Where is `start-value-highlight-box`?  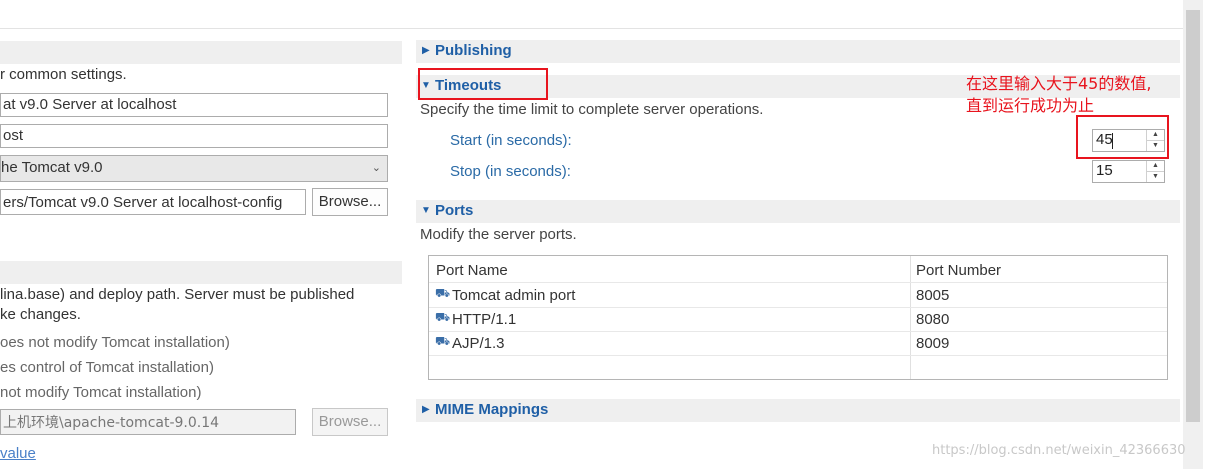
start-value-highlight-box is located at coordinates (1122, 137).